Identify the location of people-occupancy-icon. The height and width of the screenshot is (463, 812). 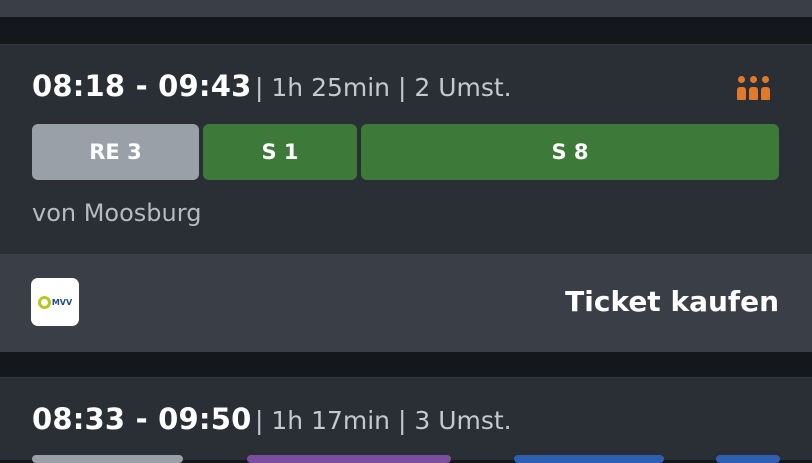
(754, 88).